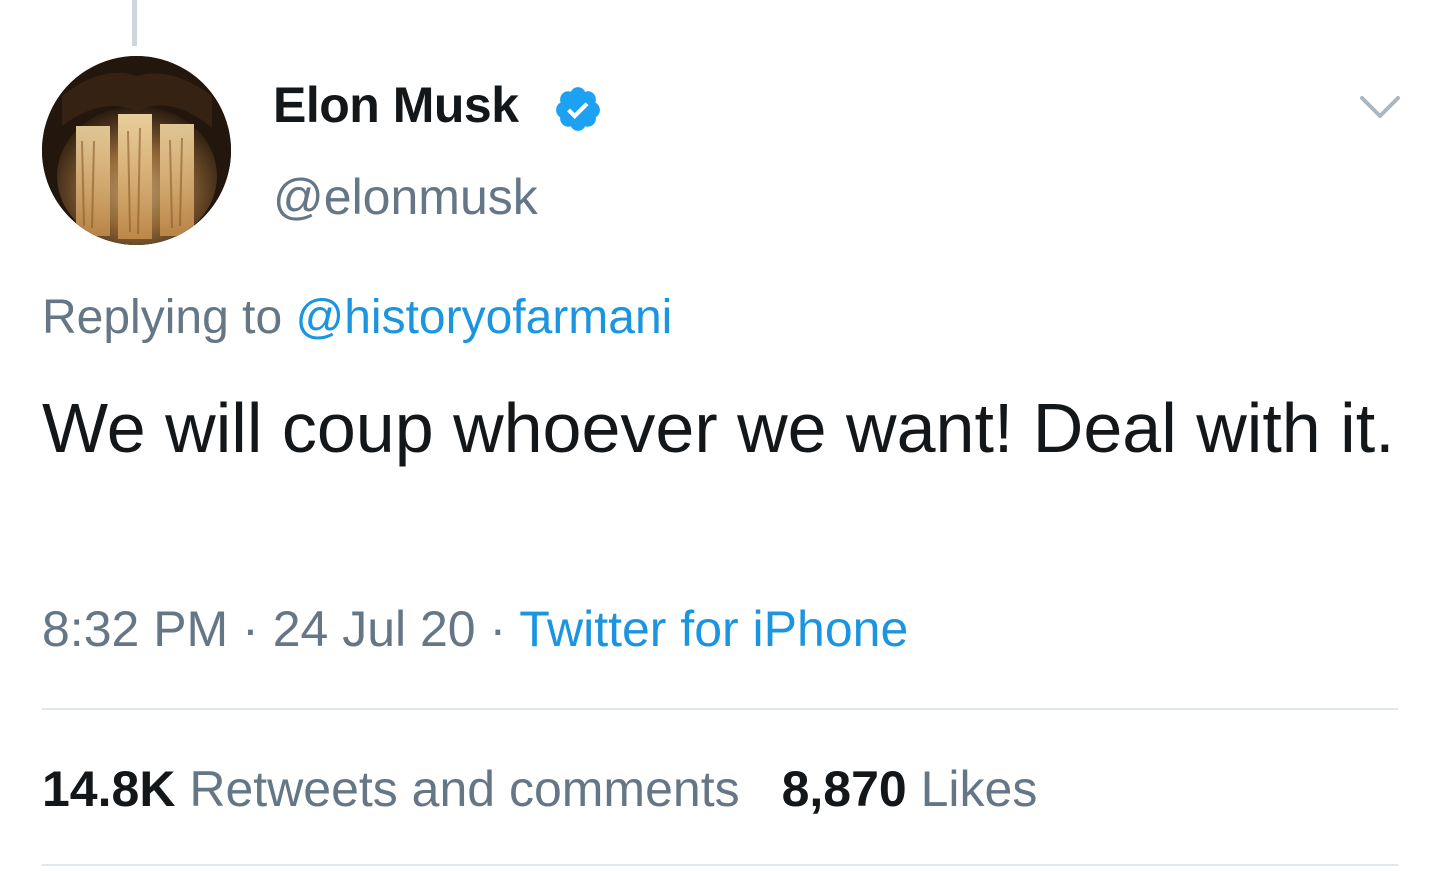 Image resolution: width=1430 pixels, height=871 pixels. What do you see at coordinates (910, 789) in the screenshot?
I see `likes-stat: 8,870 Likes` at bounding box center [910, 789].